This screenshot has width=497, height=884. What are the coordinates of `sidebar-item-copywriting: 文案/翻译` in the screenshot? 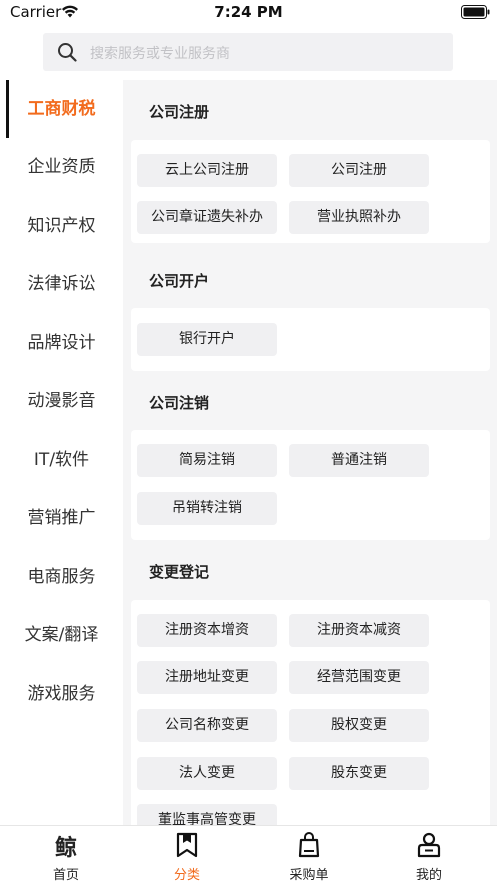 It's located at (61, 635).